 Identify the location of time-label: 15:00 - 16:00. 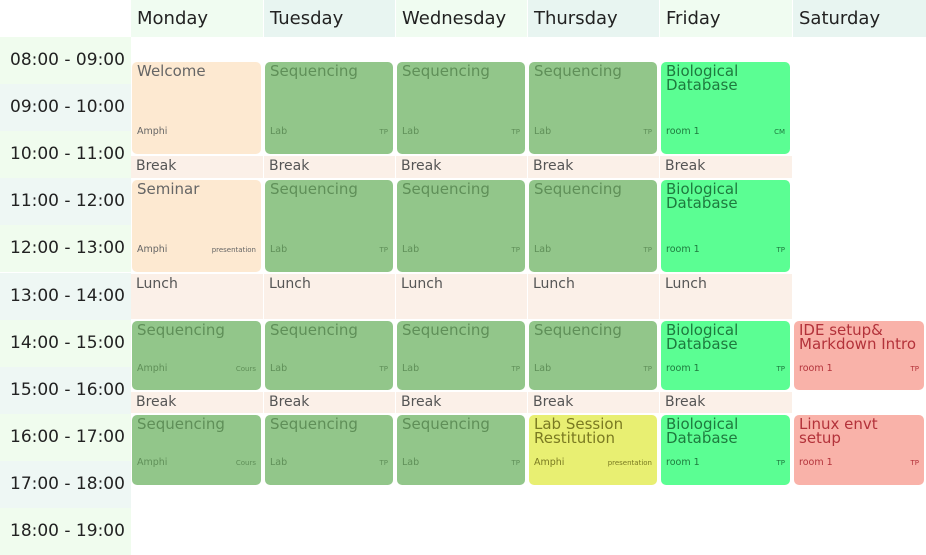
(65, 390).